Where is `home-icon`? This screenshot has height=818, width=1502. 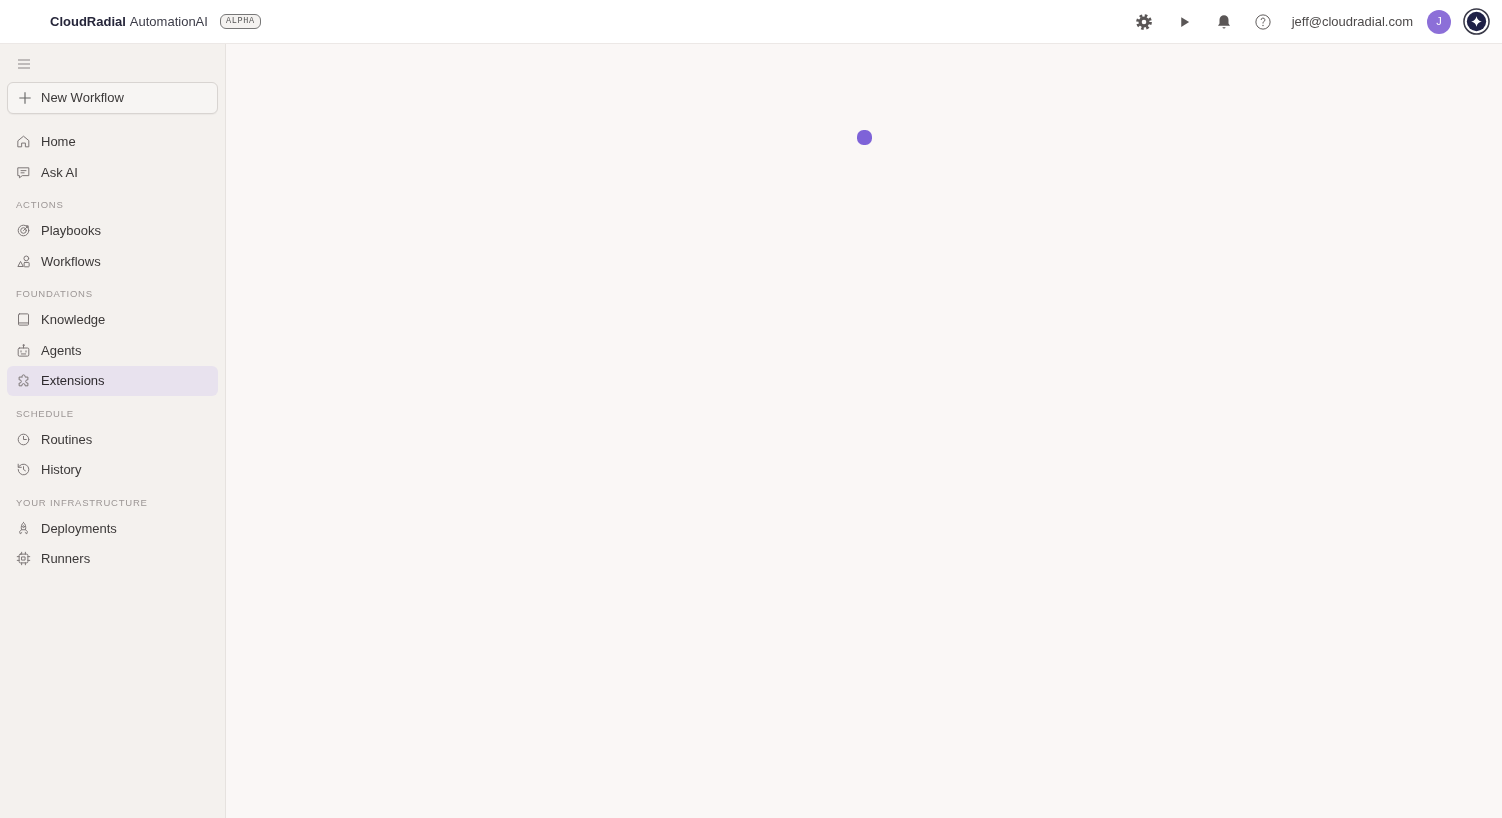
home-icon is located at coordinates (23, 142).